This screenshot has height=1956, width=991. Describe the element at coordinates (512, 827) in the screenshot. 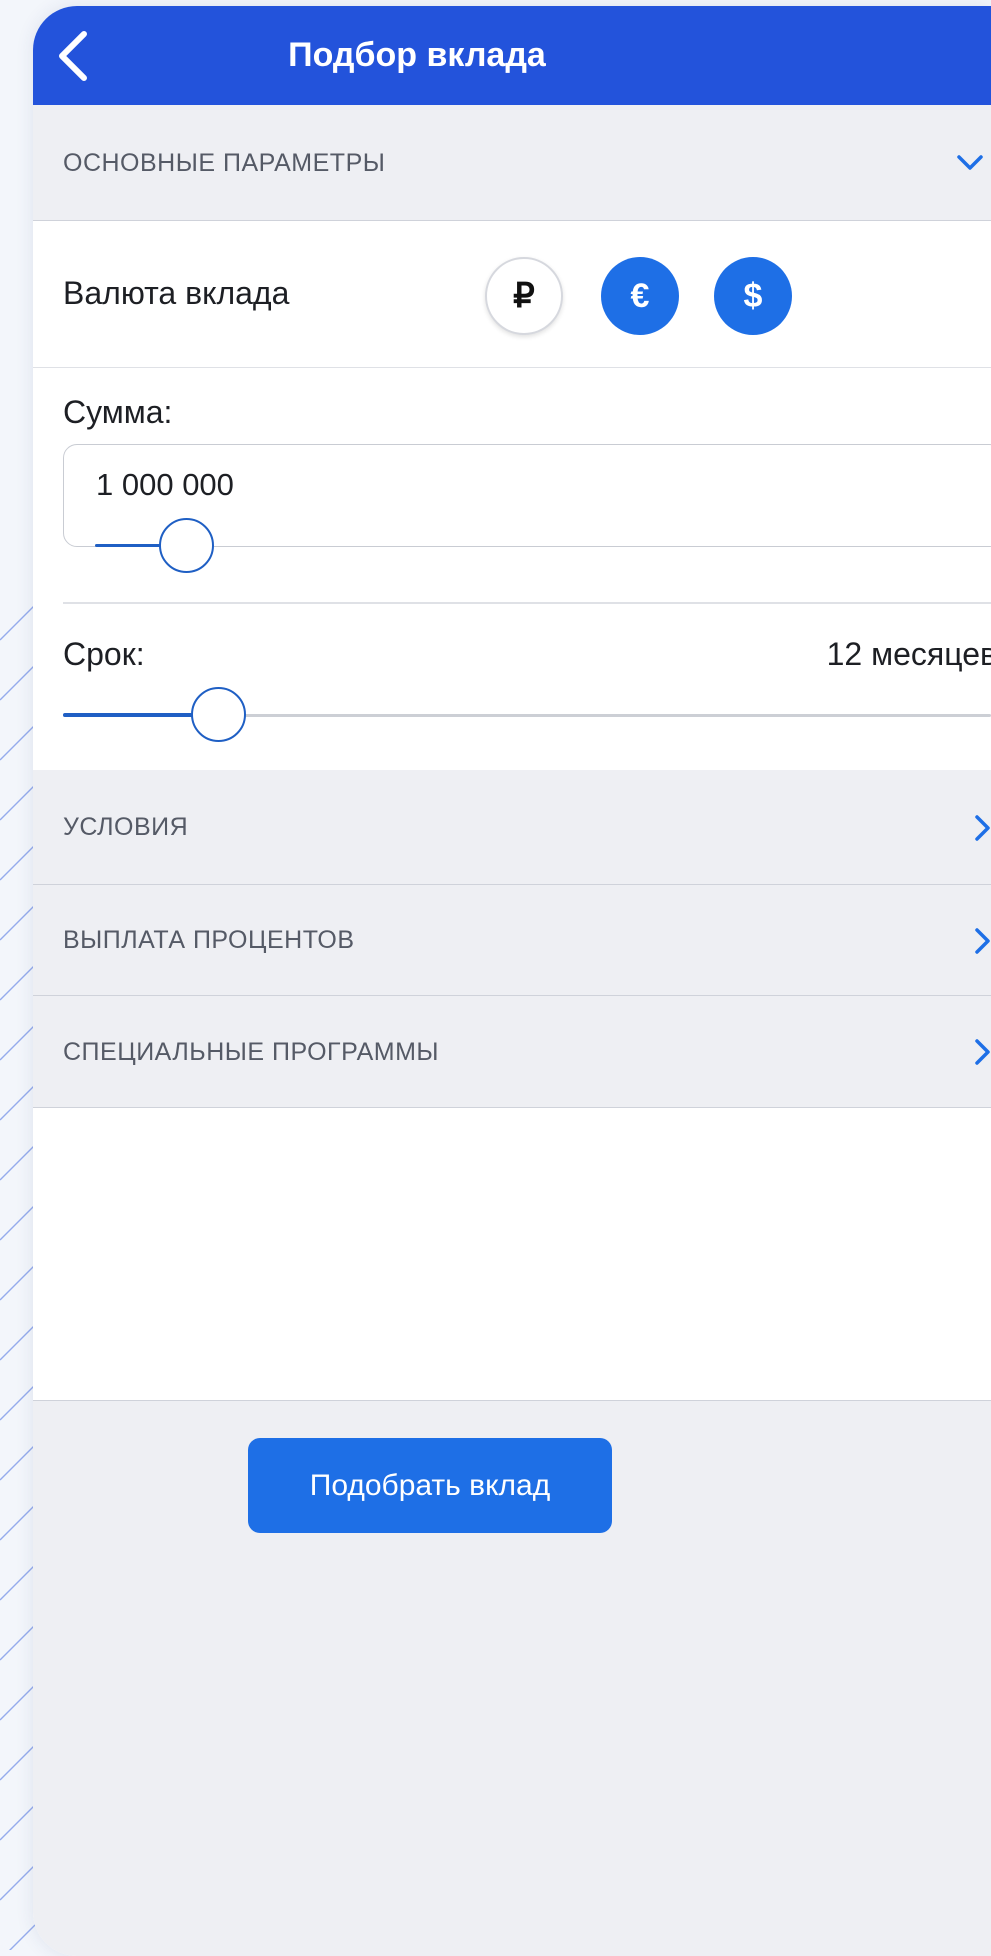

I see `section-conditions: УСЛОВИЯ` at that location.